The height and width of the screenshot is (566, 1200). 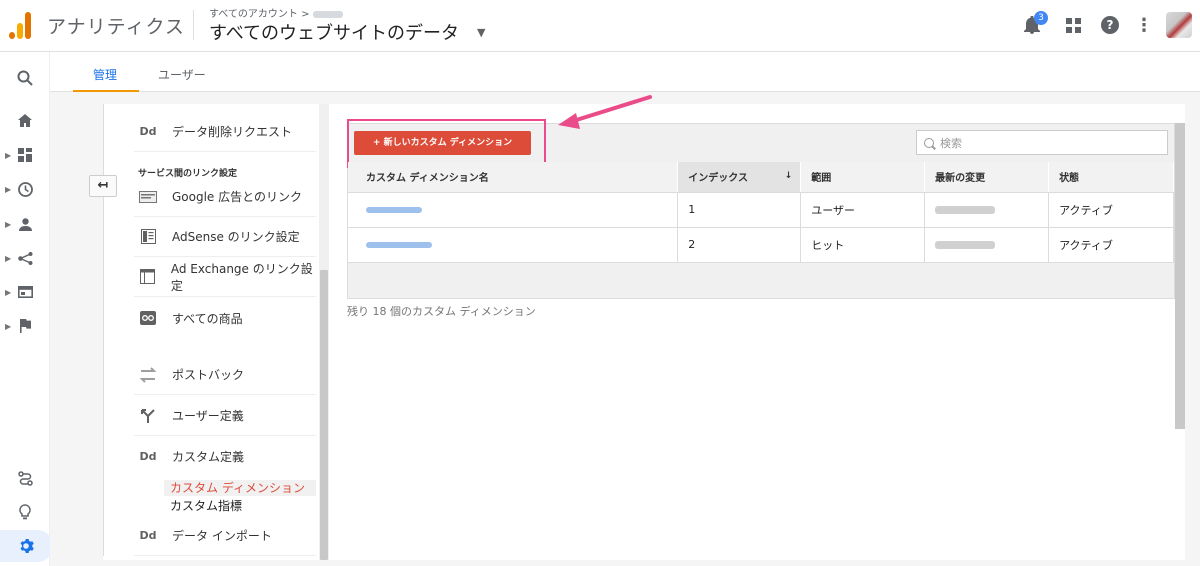 I want to click on table-row: 2 ヒット アクティブ, so click(x=761, y=245).